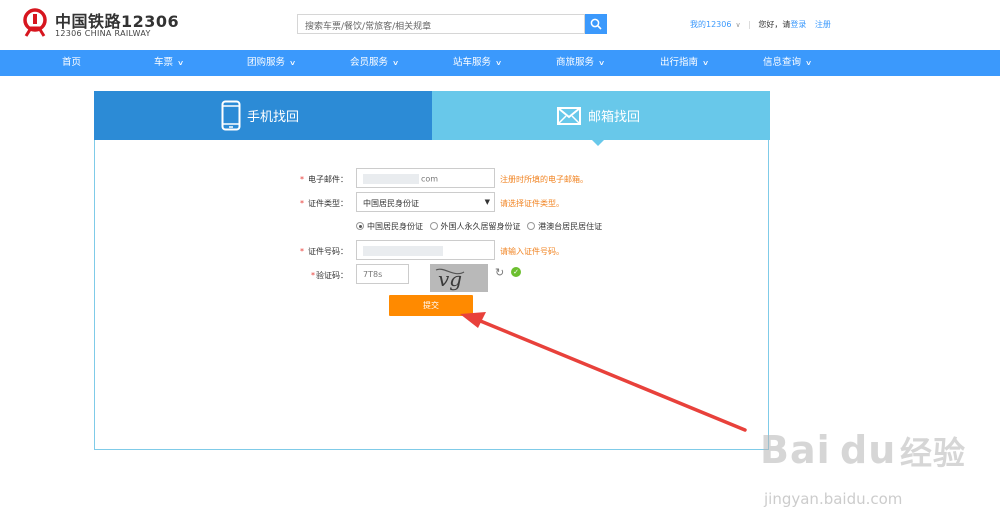 The image size is (1000, 532). I want to click on captcha-image: vg, so click(459, 278).